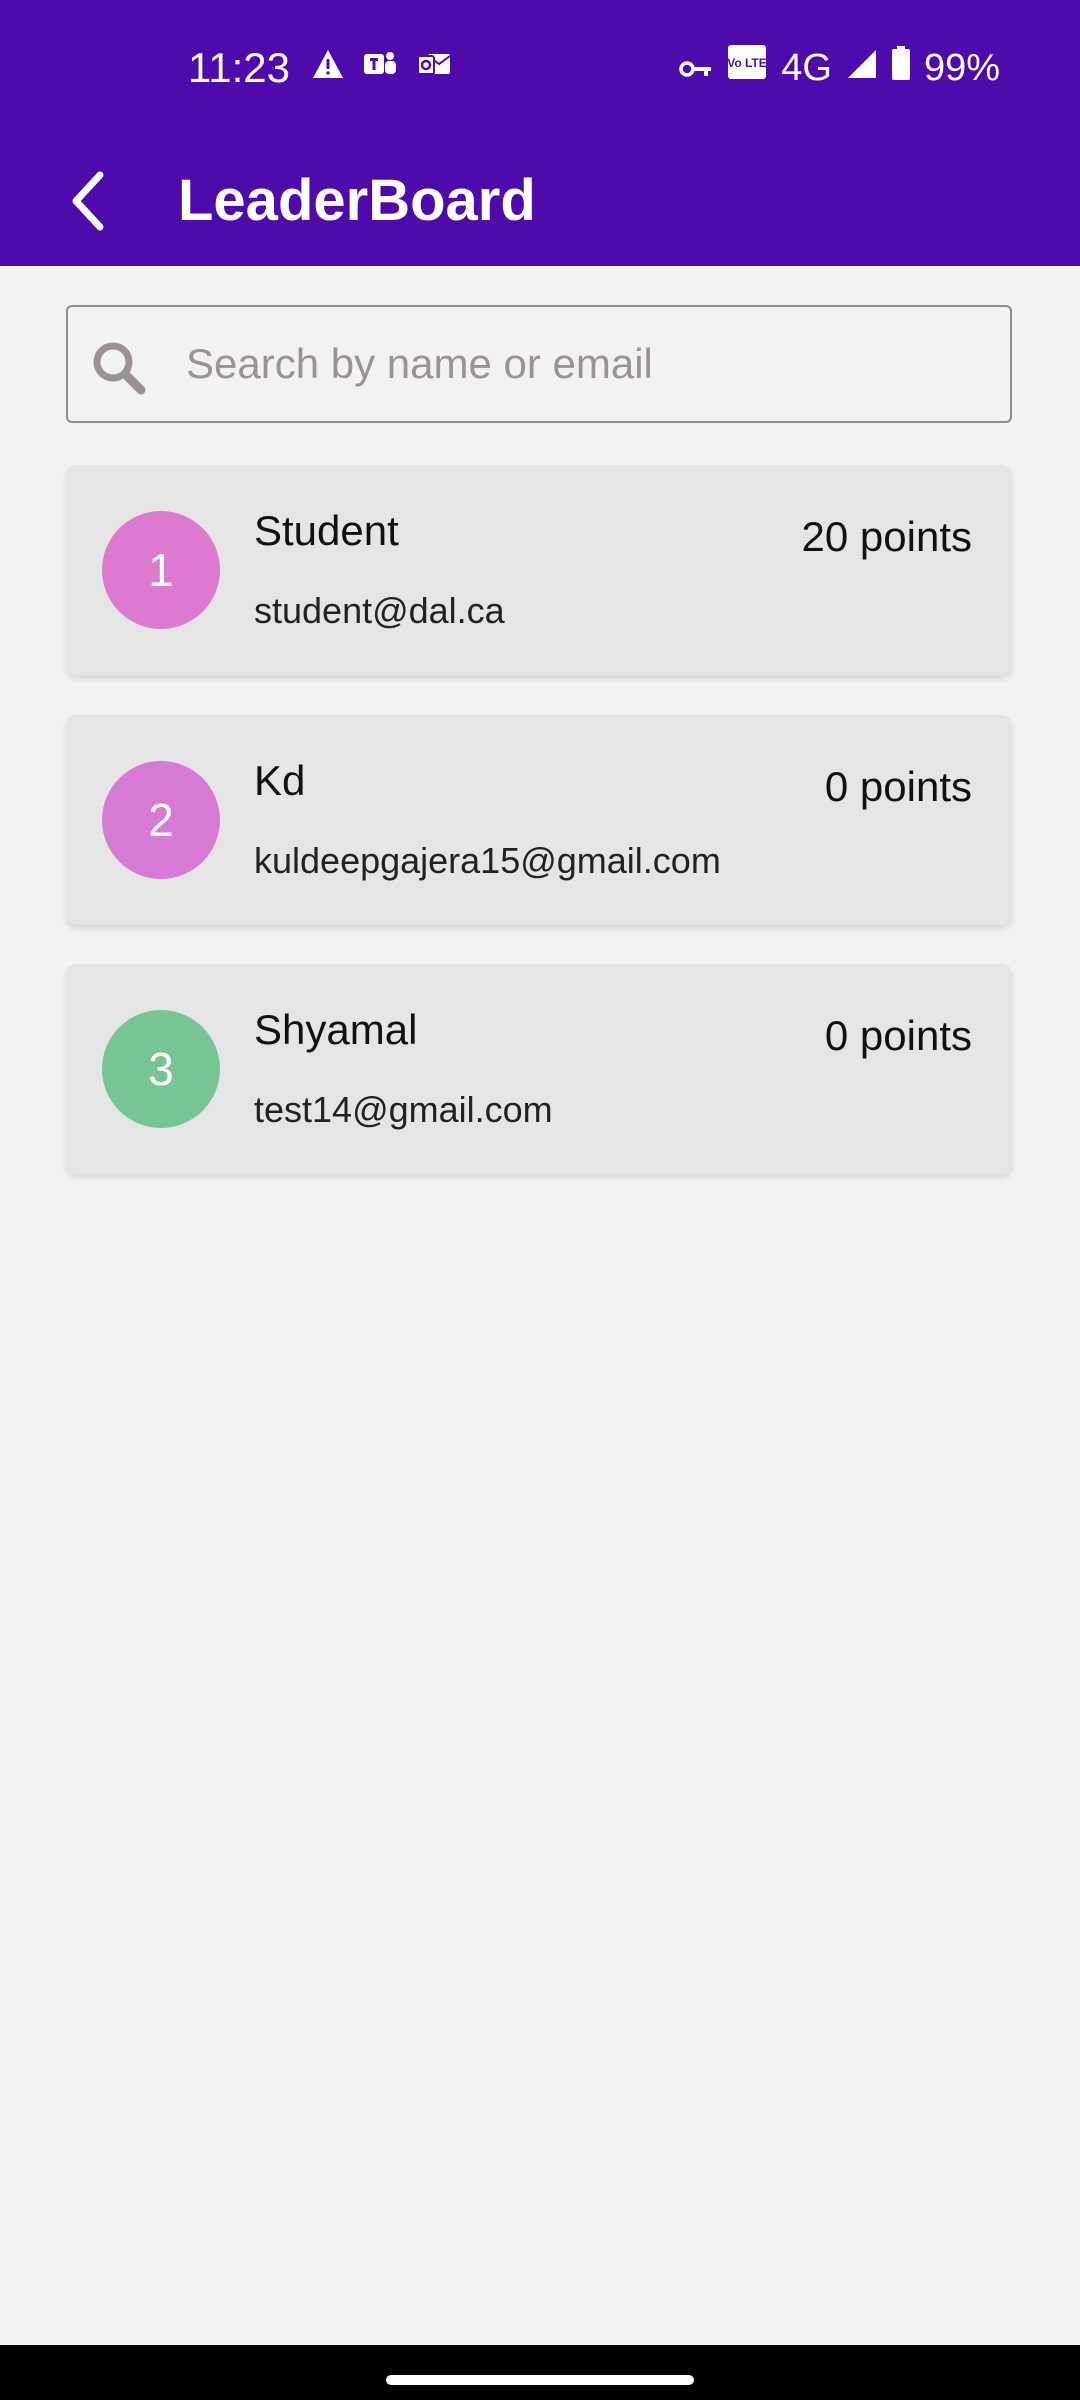 This screenshot has height=2400, width=1080. I want to click on search-input, so click(586, 364).